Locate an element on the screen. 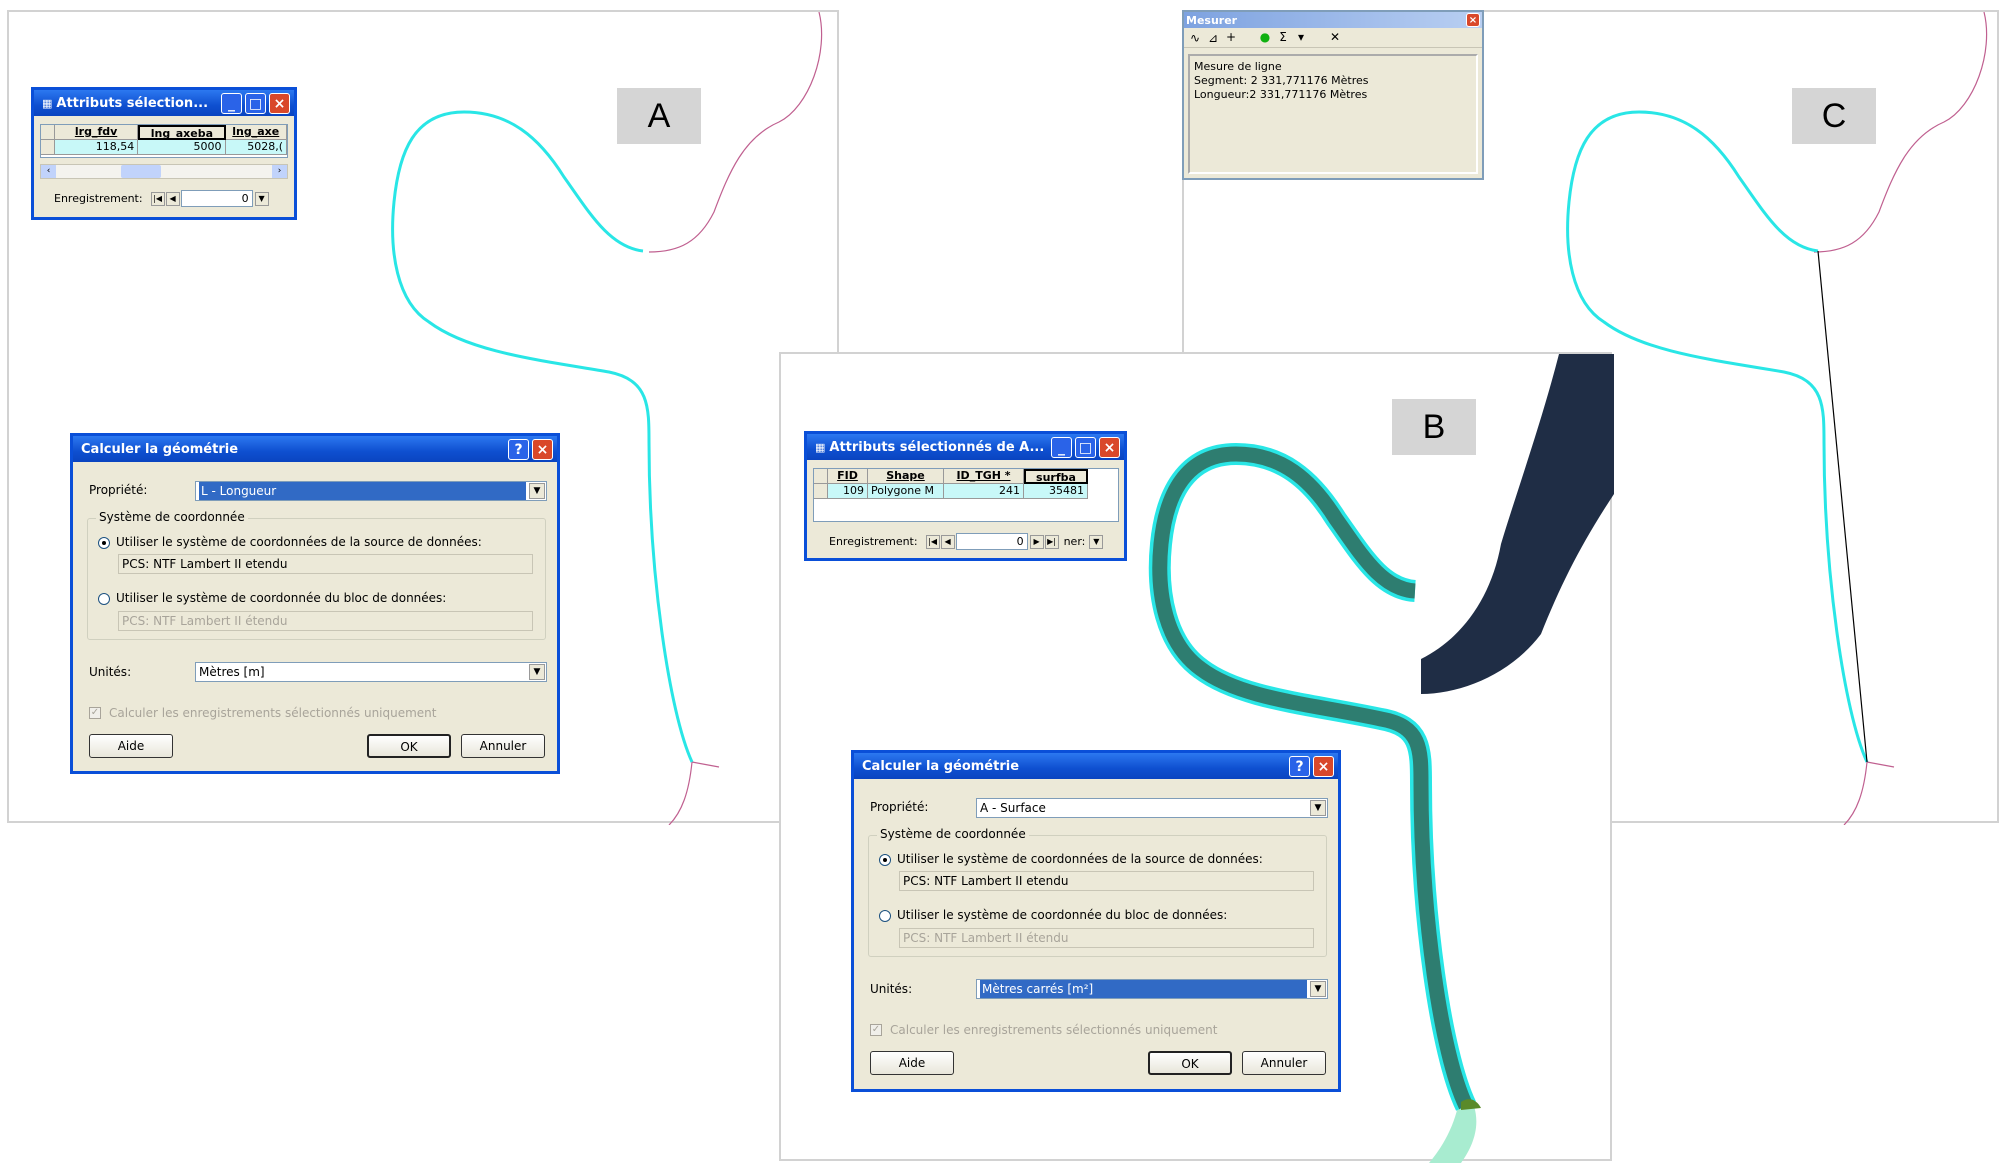 The image size is (1999, 1163). units-select: Mètres carrés [m²] ▼ is located at coordinates (1152, 989).